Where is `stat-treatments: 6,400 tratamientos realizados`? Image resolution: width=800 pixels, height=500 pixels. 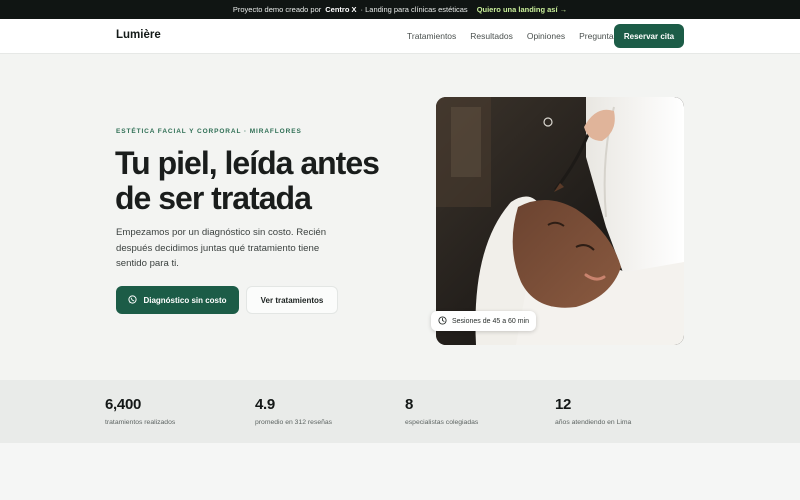
stat-treatments: 6,400 tratamientos realizados is located at coordinates (140, 411).